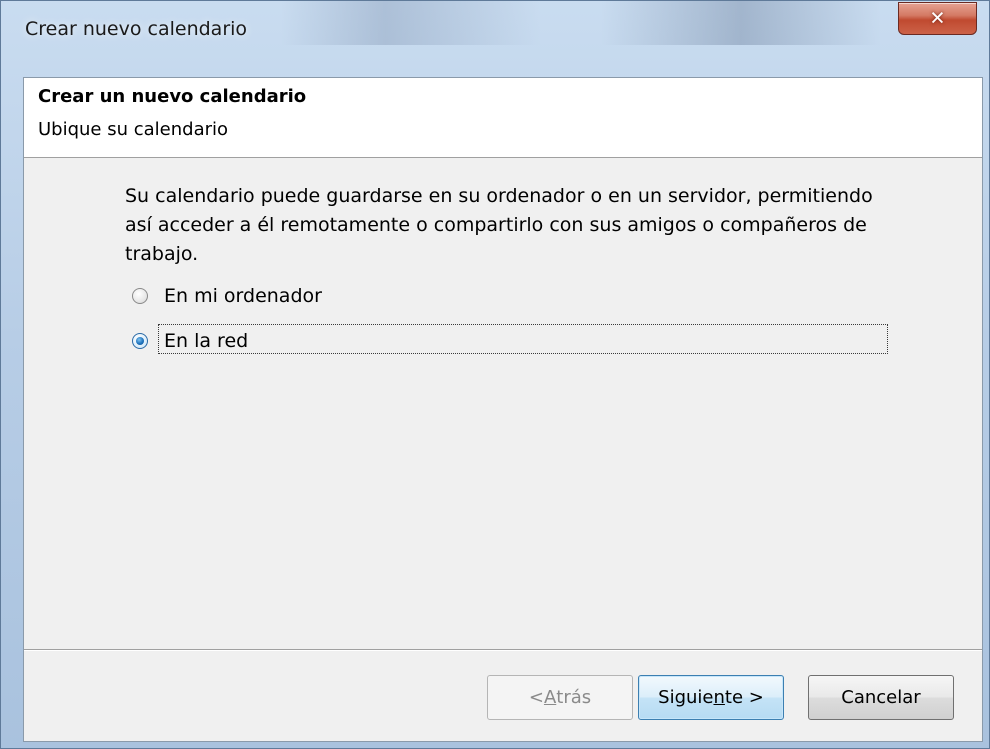 This screenshot has height=749, width=990. I want to click on close-icon: ✕, so click(937, 18).